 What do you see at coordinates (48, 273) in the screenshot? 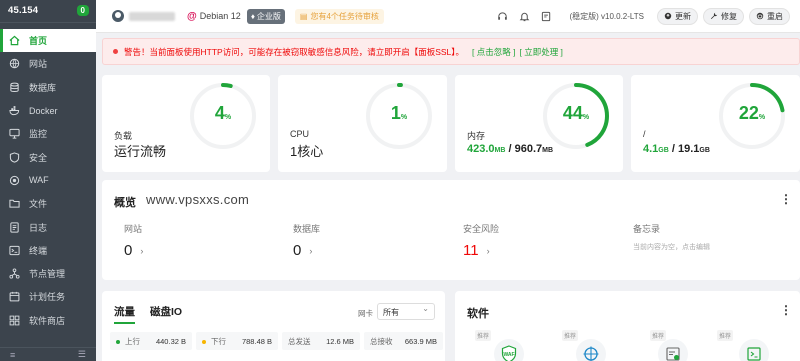
I see `sidebar-item-nodes: 节点管理` at bounding box center [48, 273].